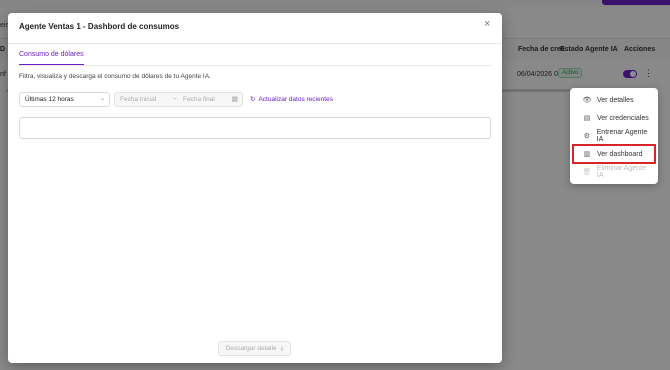 Image resolution: width=670 pixels, height=370 pixels. I want to click on menu-item-label: Ver credenciales, so click(623, 118).